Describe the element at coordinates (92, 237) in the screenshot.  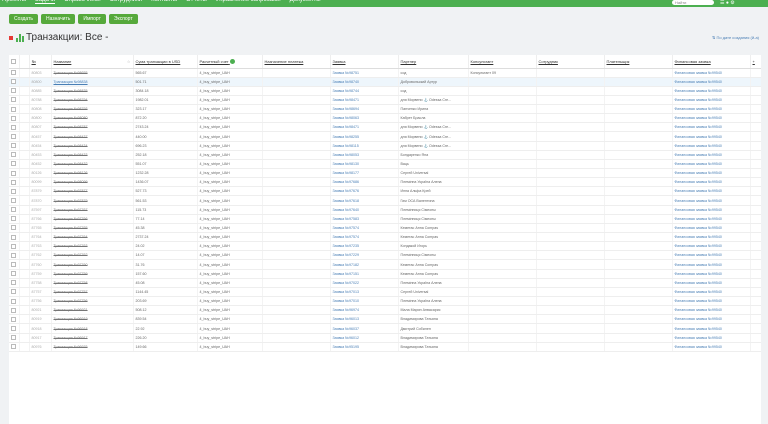
I see `transaction-link: Транзакция №97764` at that location.